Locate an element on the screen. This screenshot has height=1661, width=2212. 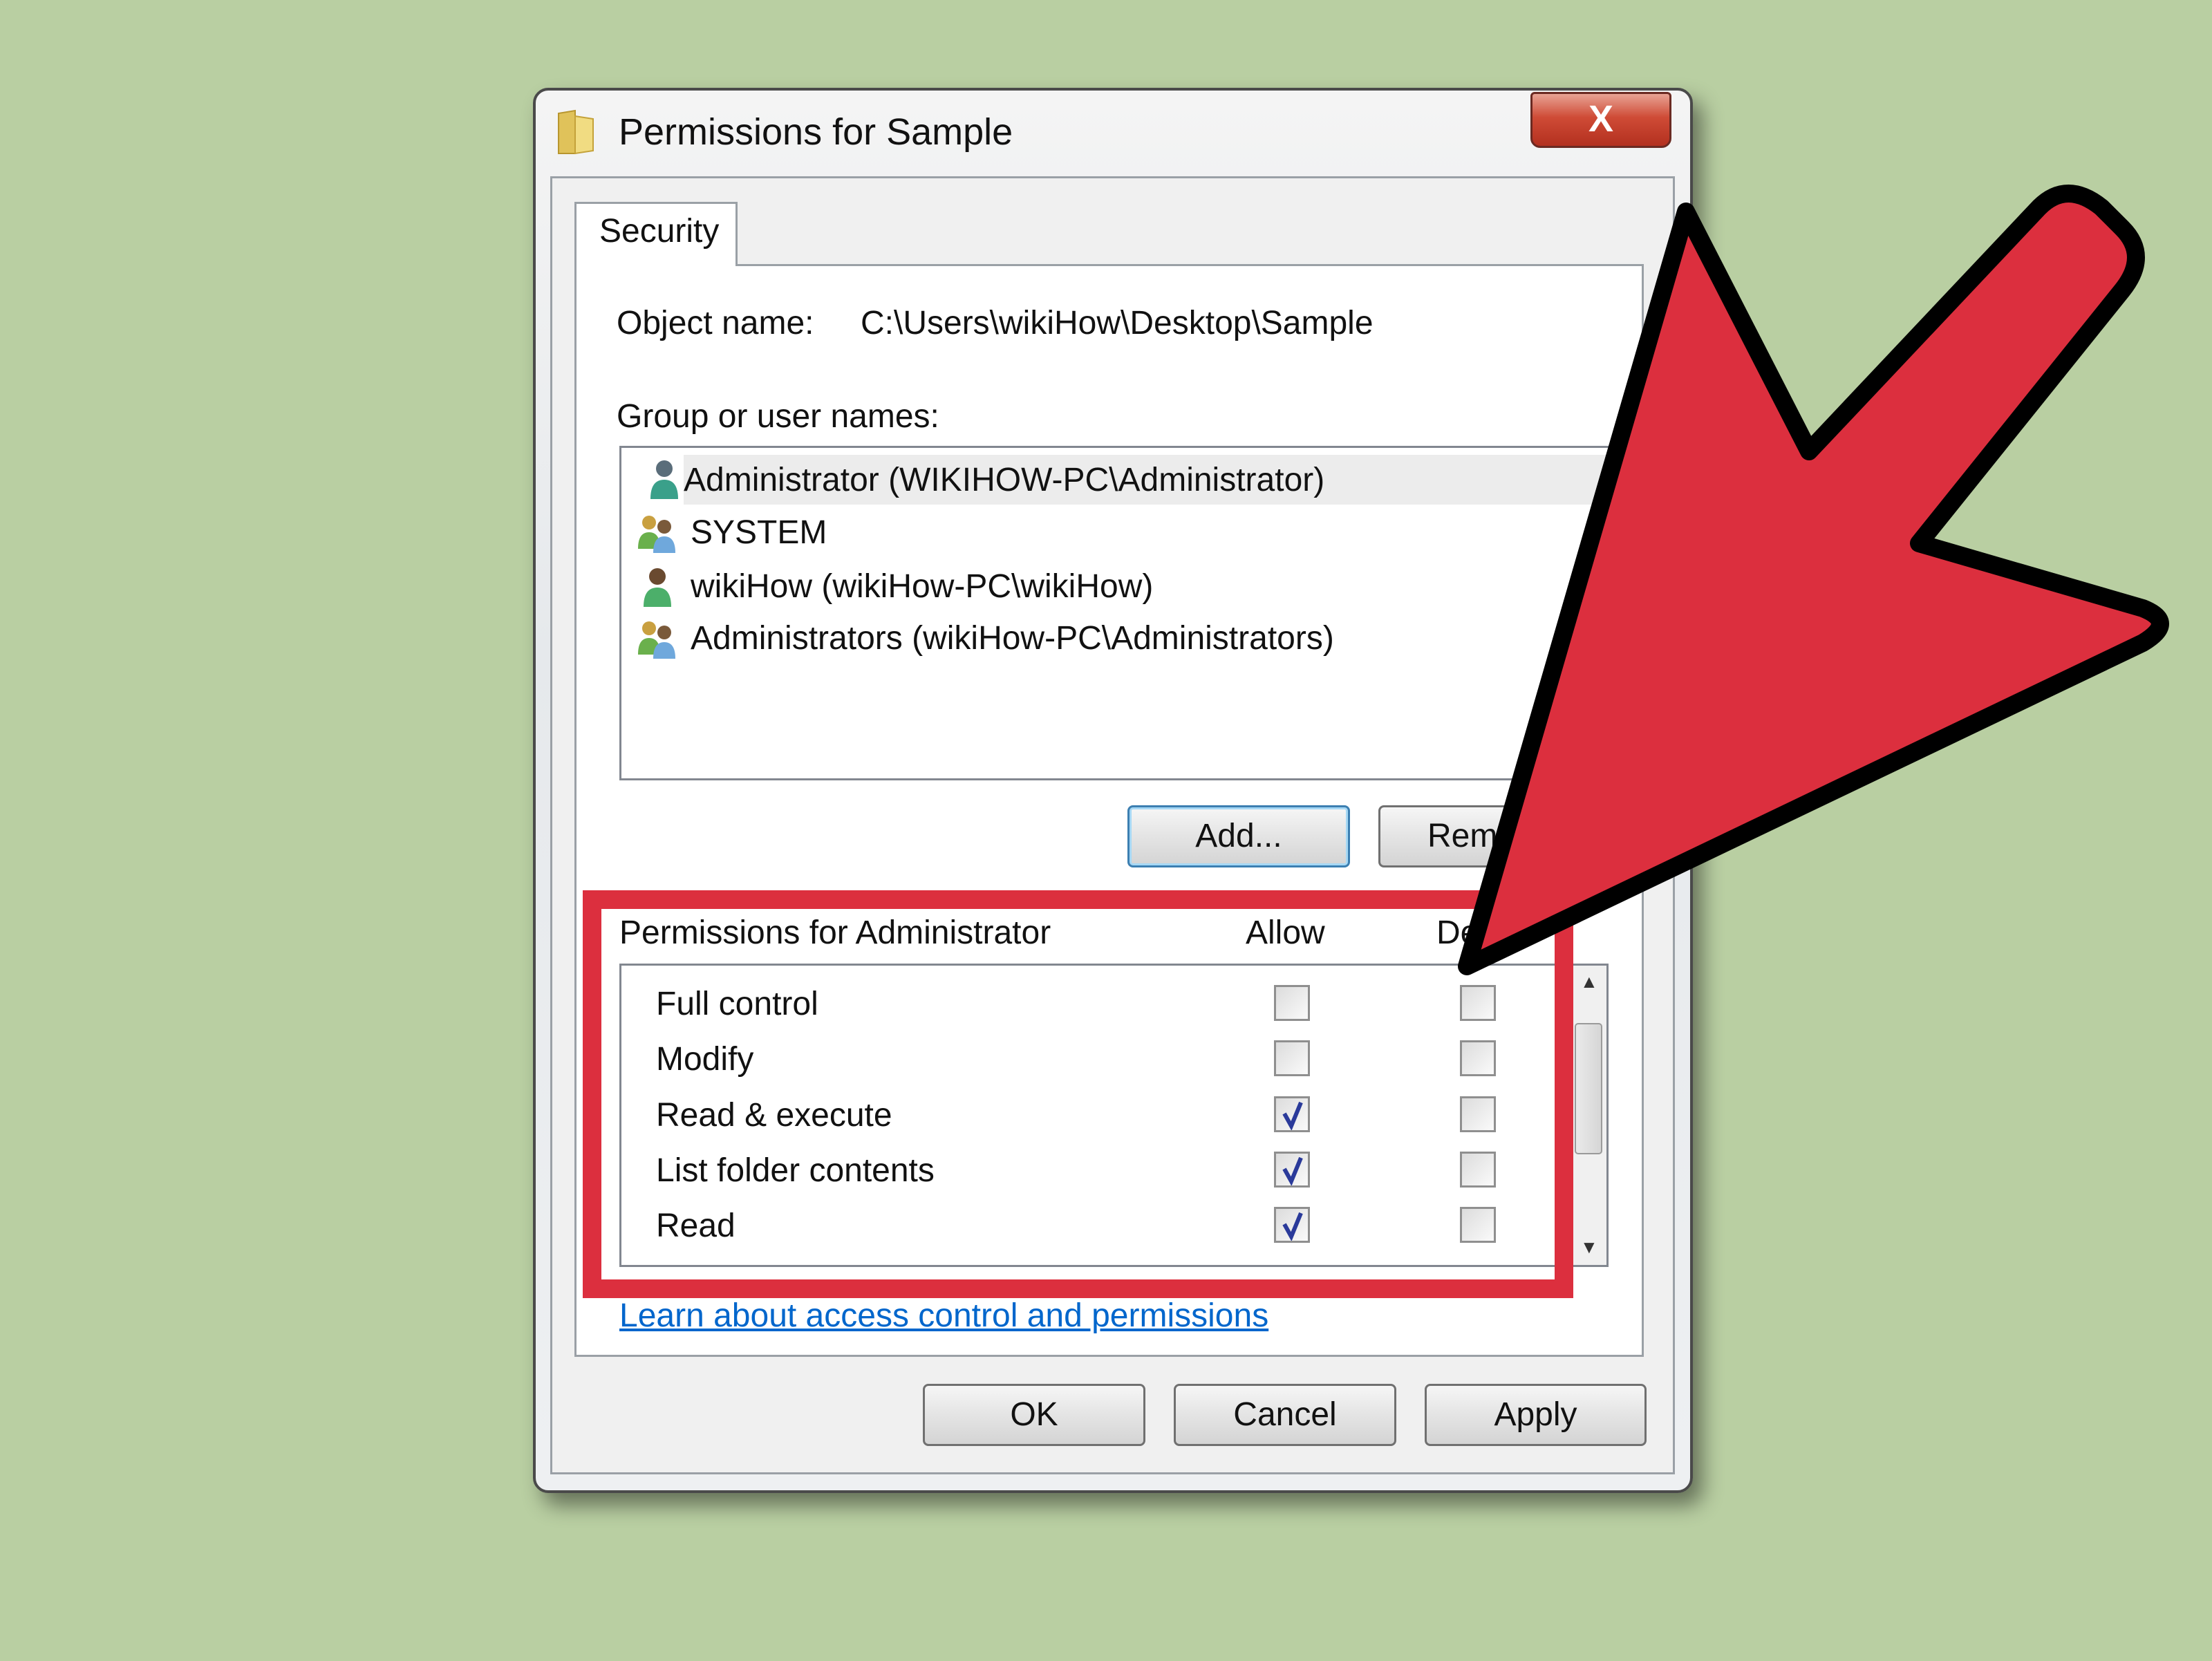
tab-security: Security is located at coordinates (656, 234).